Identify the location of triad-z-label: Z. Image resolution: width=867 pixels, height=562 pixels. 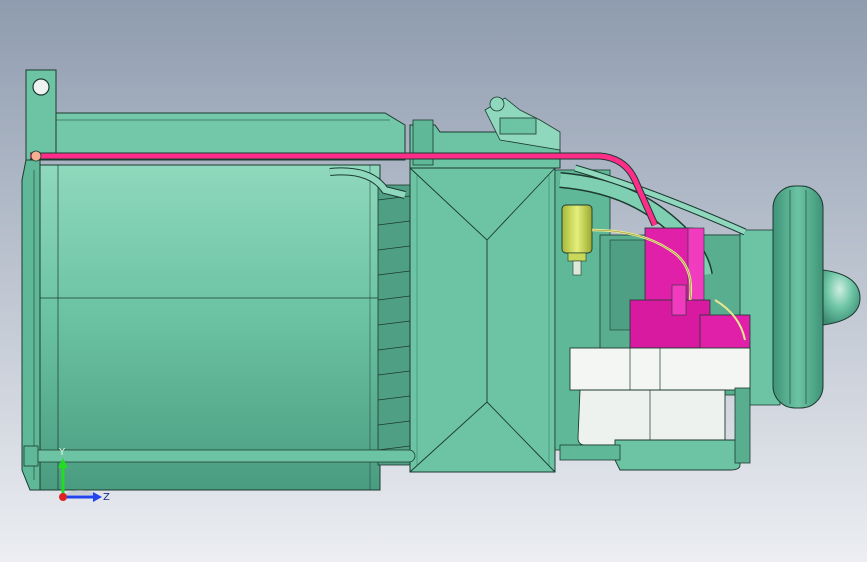
(106, 497).